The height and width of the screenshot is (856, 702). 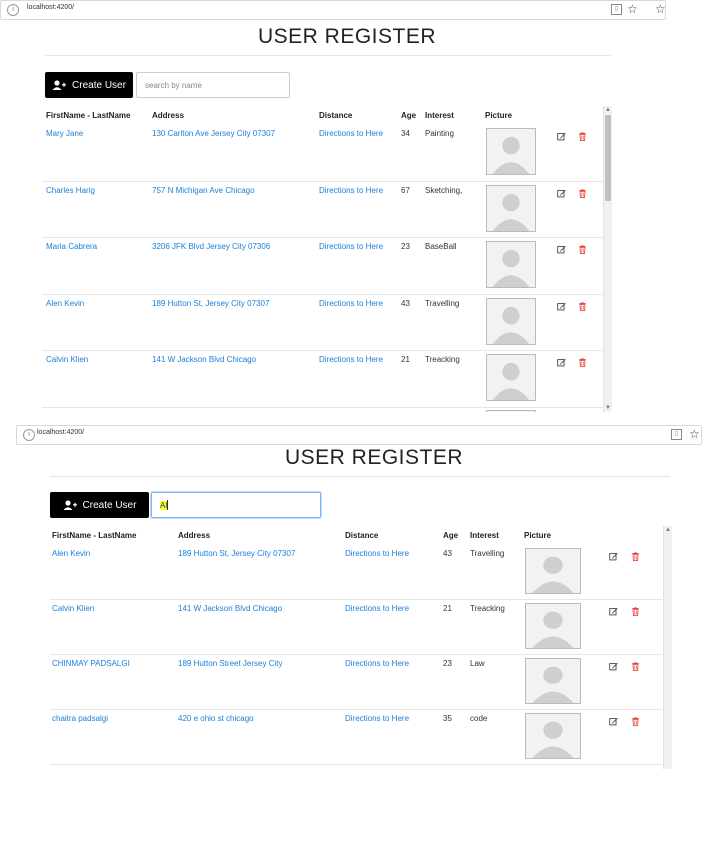 I want to click on page-title: USER REGISTER, so click(x=347, y=36).